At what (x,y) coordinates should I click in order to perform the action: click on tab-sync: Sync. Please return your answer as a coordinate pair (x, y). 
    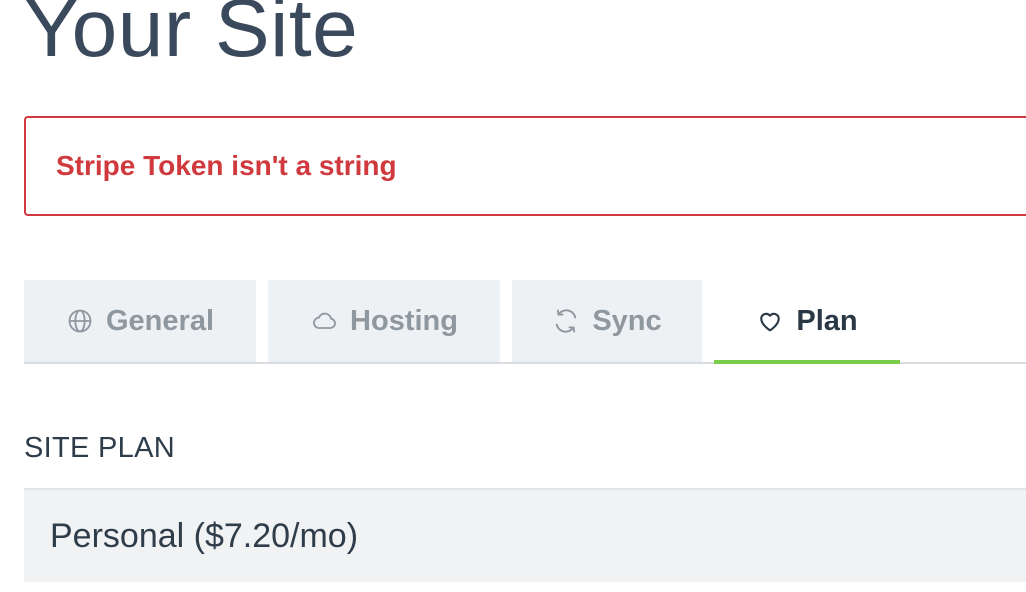
    Looking at the image, I should click on (607, 321).